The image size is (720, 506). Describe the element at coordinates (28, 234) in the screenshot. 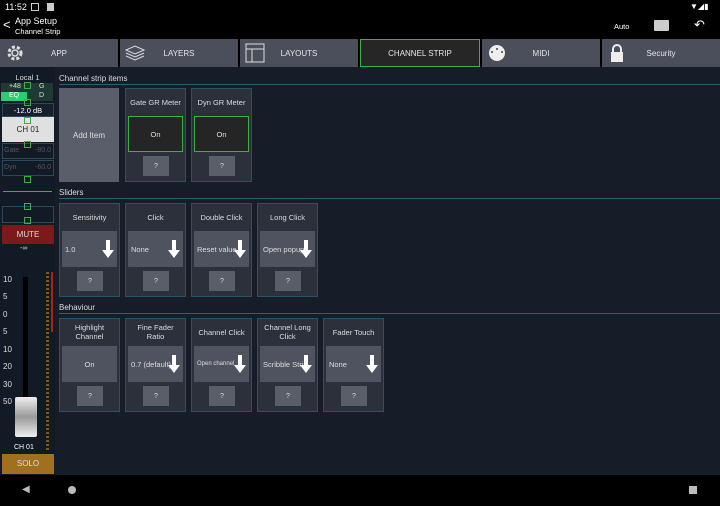

I see `mute-button: MUTE` at that location.